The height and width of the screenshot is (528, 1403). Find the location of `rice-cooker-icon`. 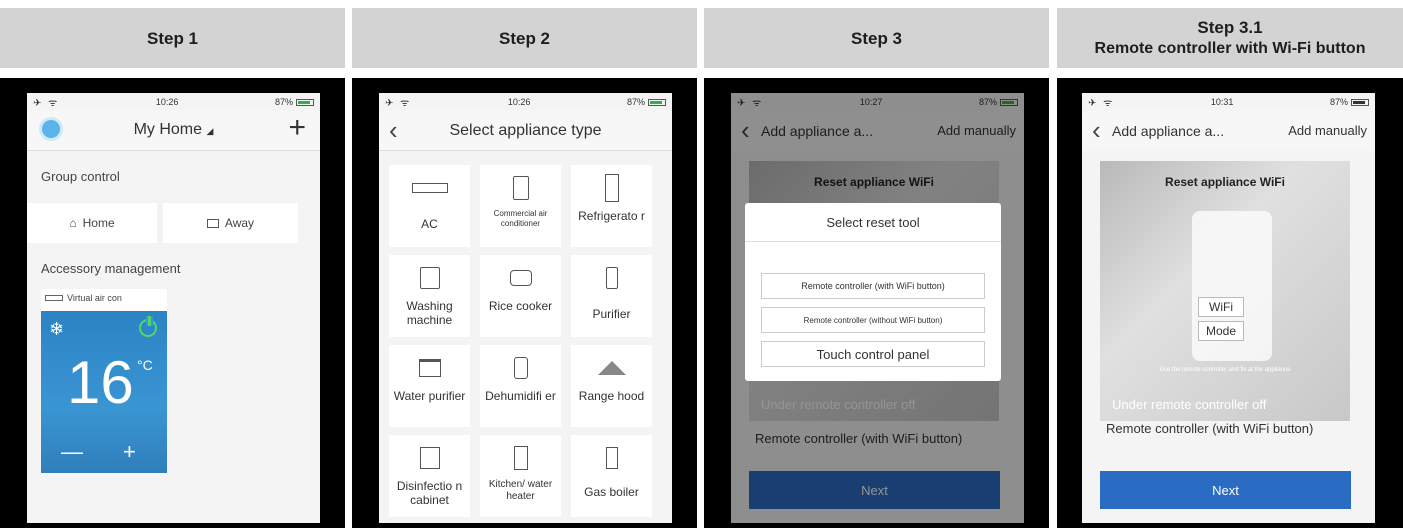

rice-cooker-icon is located at coordinates (520, 278).